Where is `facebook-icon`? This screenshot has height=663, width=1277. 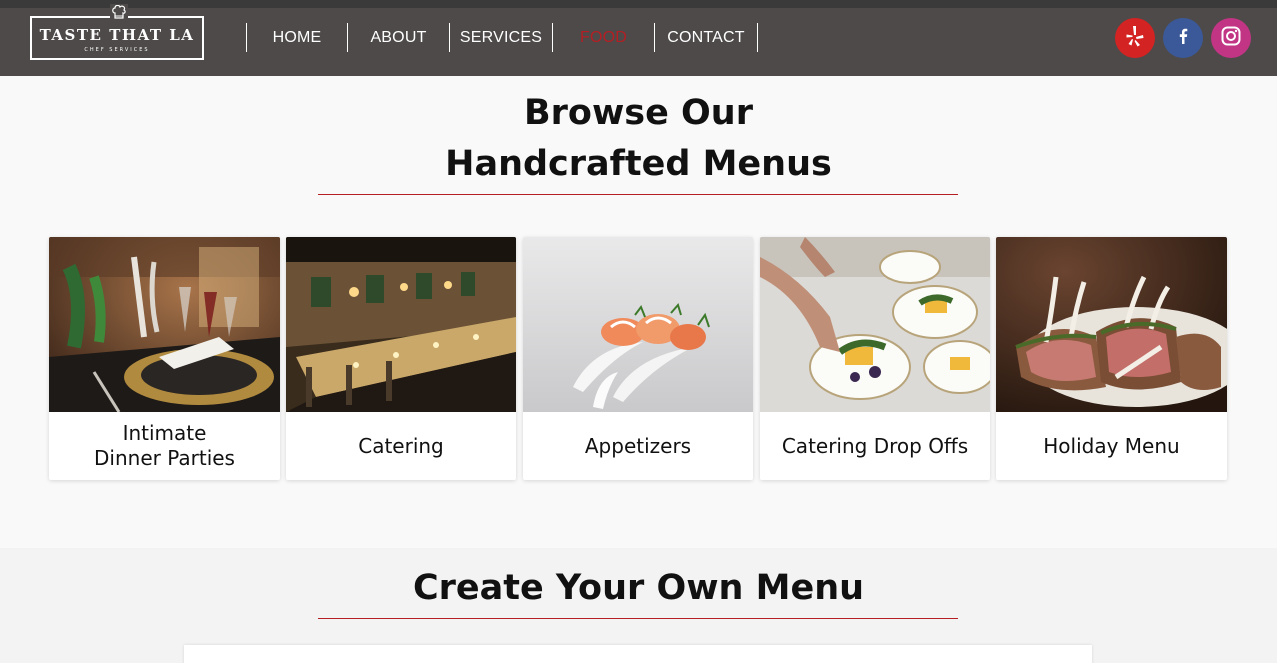
facebook-icon is located at coordinates (1183, 38).